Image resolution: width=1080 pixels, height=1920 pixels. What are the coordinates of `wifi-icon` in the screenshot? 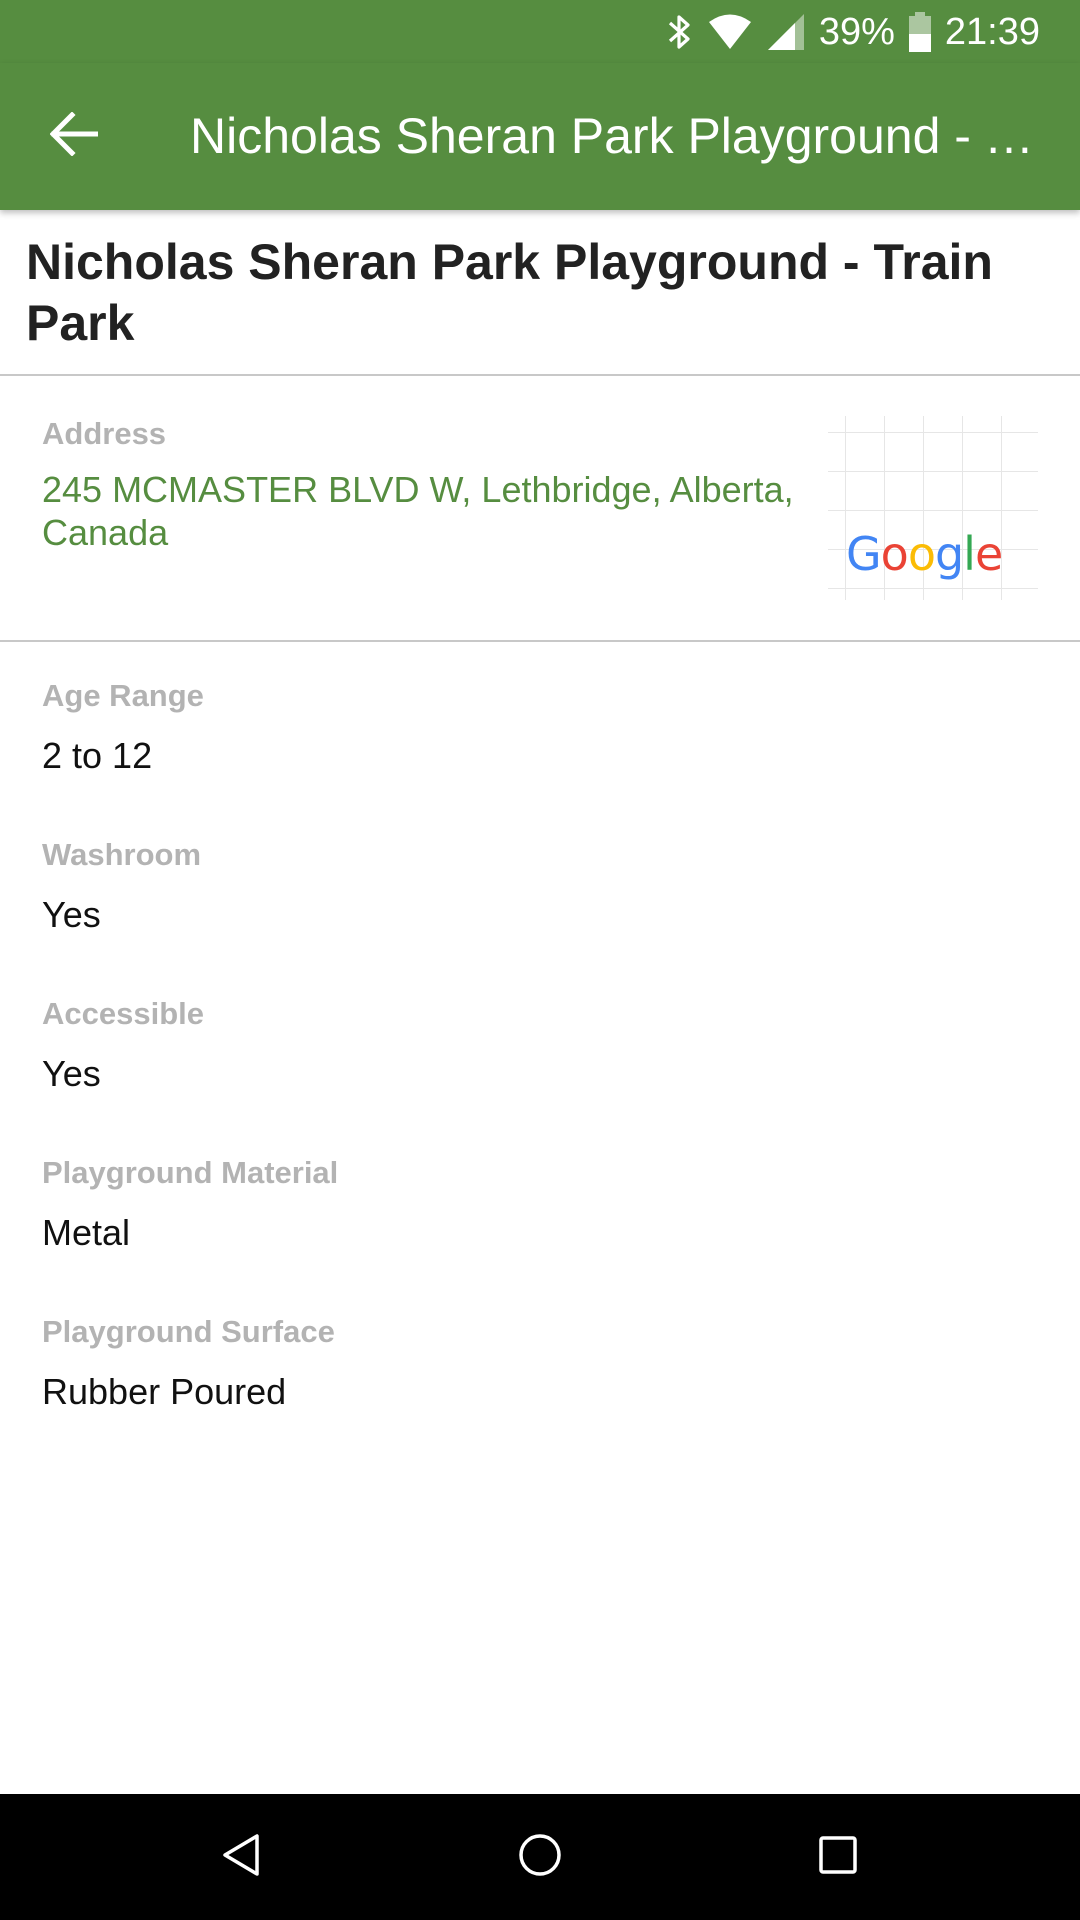 It's located at (730, 32).